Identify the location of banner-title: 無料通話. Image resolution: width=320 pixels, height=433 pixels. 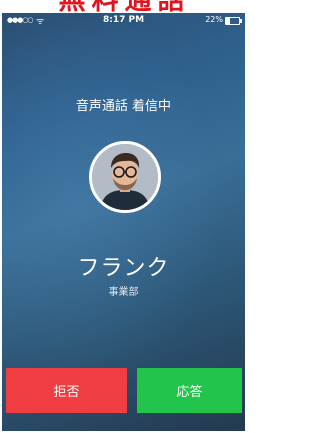
(124, 6).